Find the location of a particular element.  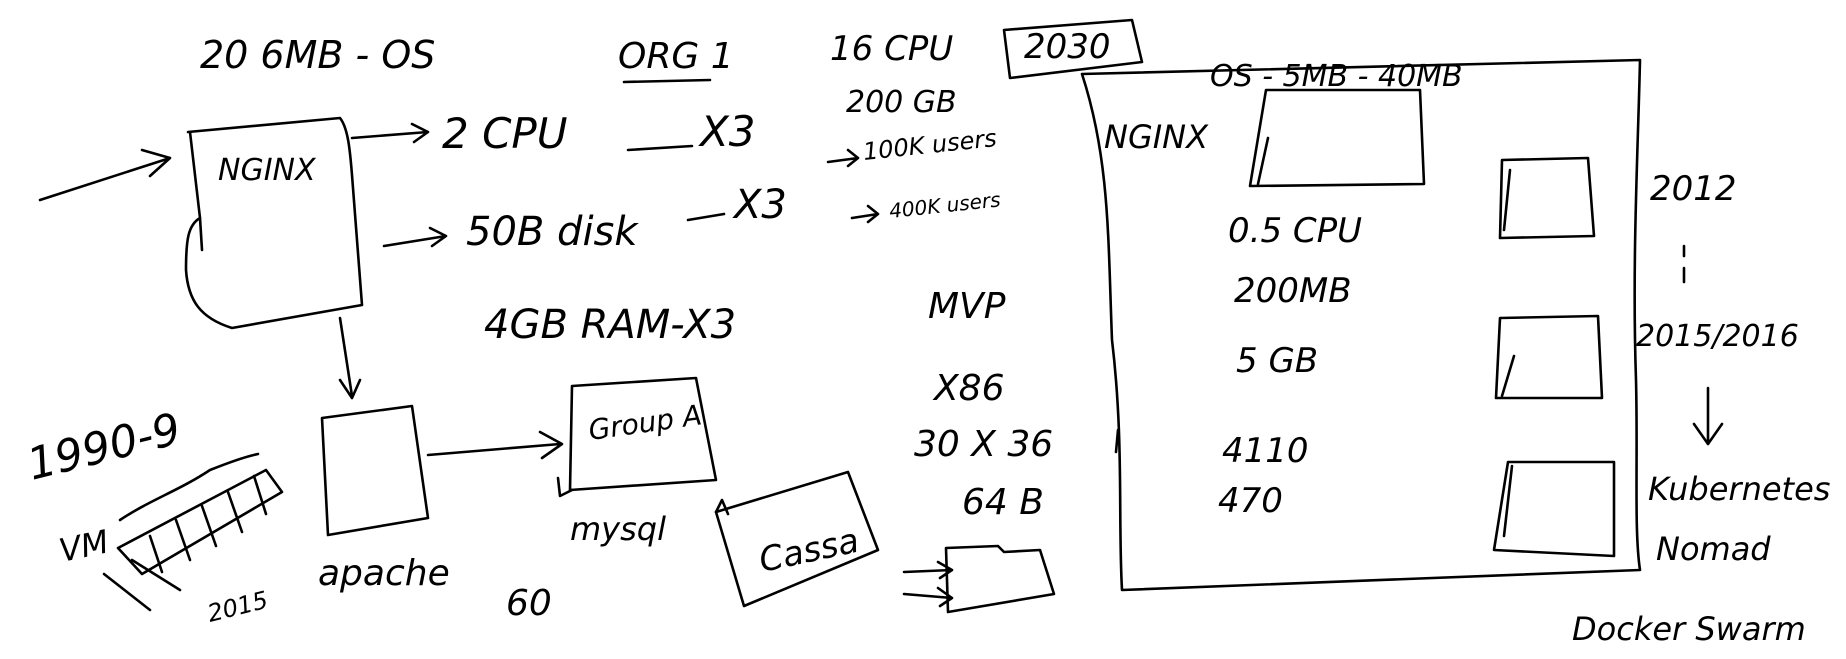

gb64-label: 64 B is located at coordinates (1003, 502).